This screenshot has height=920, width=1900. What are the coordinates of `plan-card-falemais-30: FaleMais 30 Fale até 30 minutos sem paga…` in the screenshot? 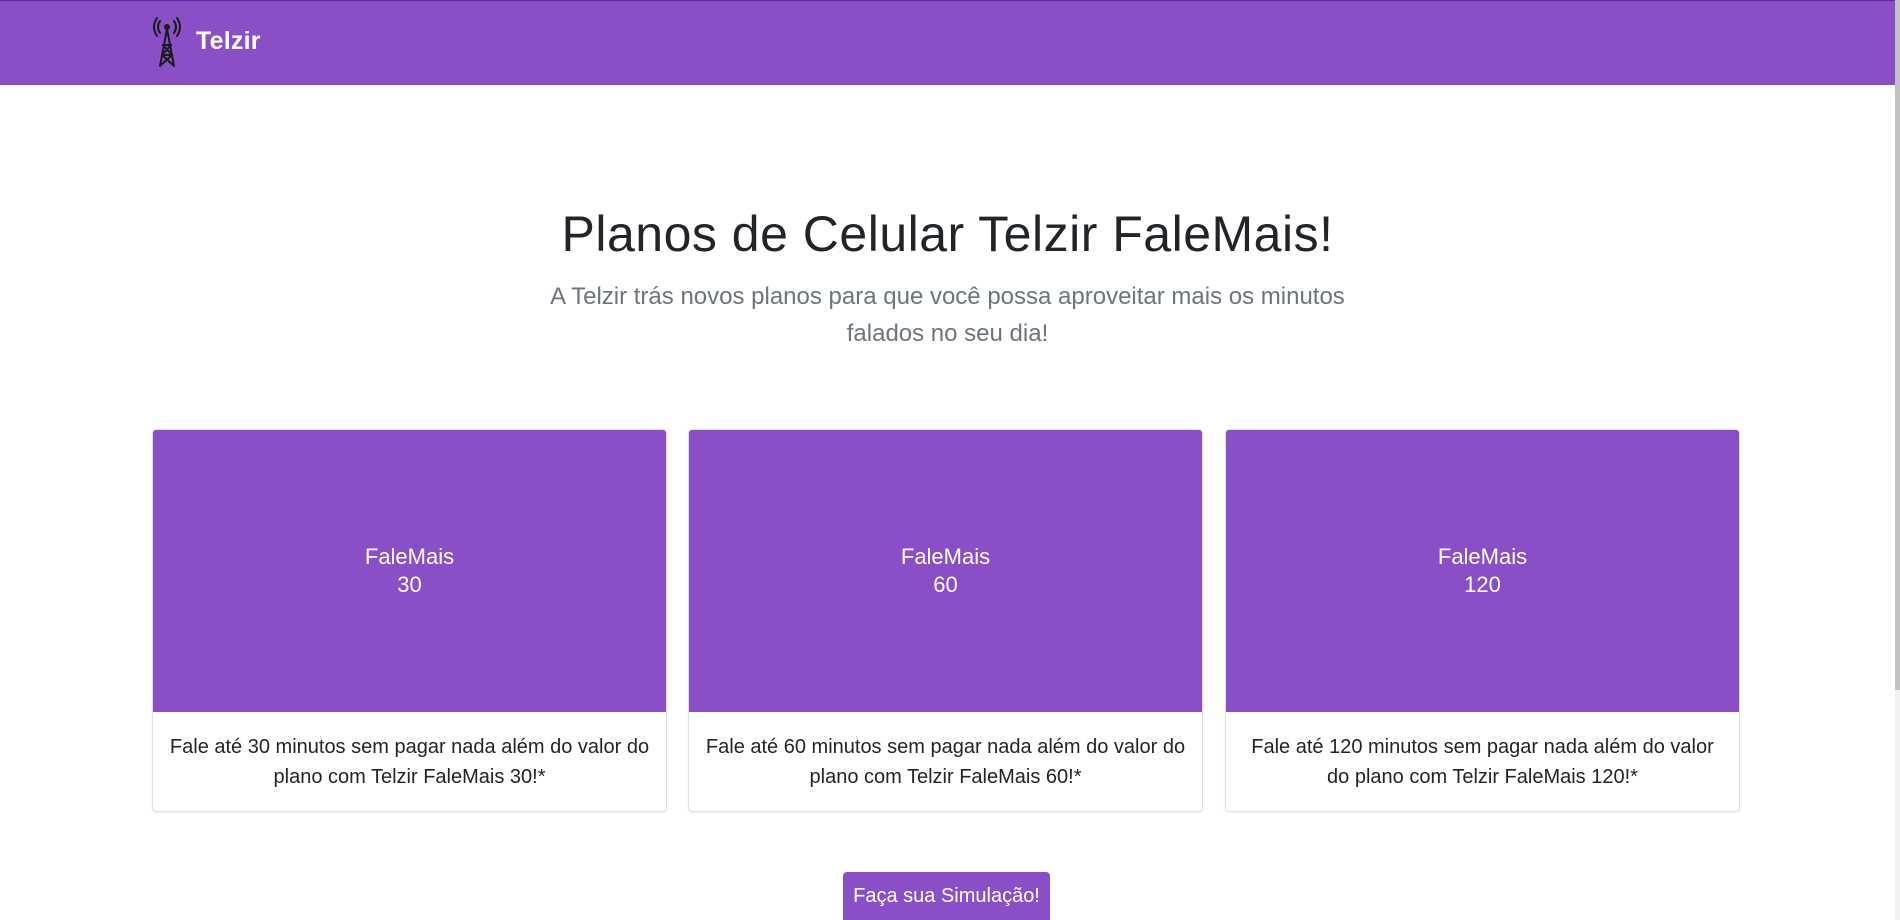 It's located at (409, 620).